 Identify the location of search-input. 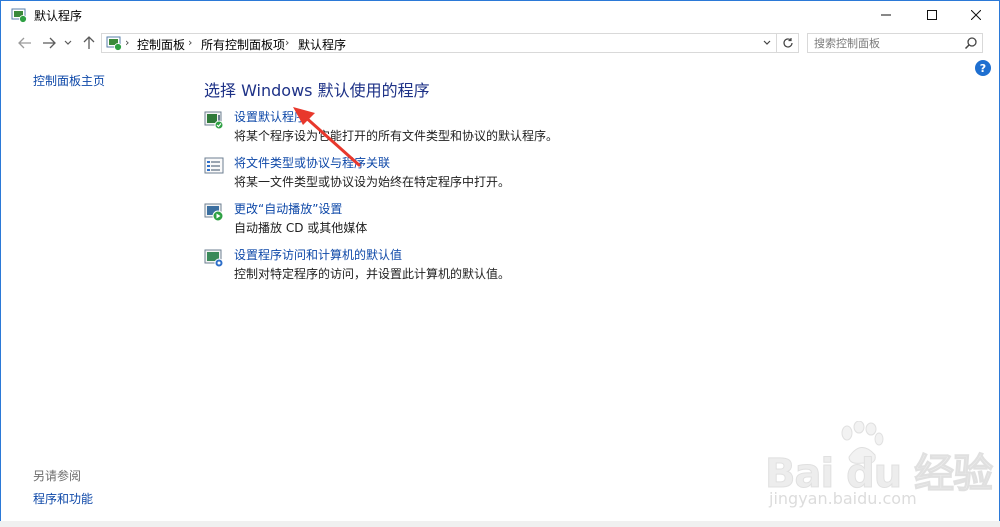
(886, 43).